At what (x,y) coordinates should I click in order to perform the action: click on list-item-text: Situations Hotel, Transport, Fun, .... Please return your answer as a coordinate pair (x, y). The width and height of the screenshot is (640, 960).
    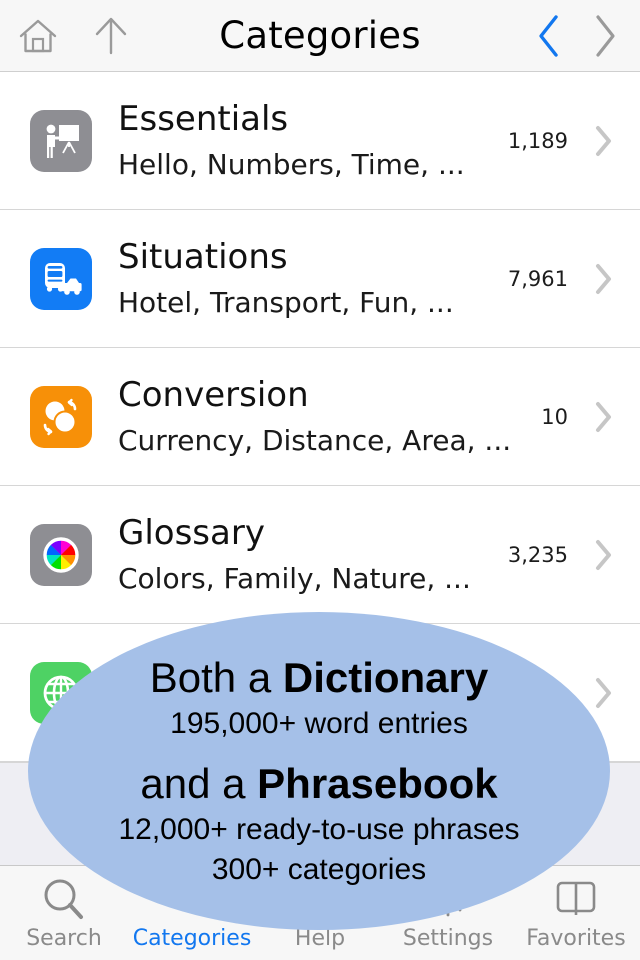
    Looking at the image, I should click on (313, 278).